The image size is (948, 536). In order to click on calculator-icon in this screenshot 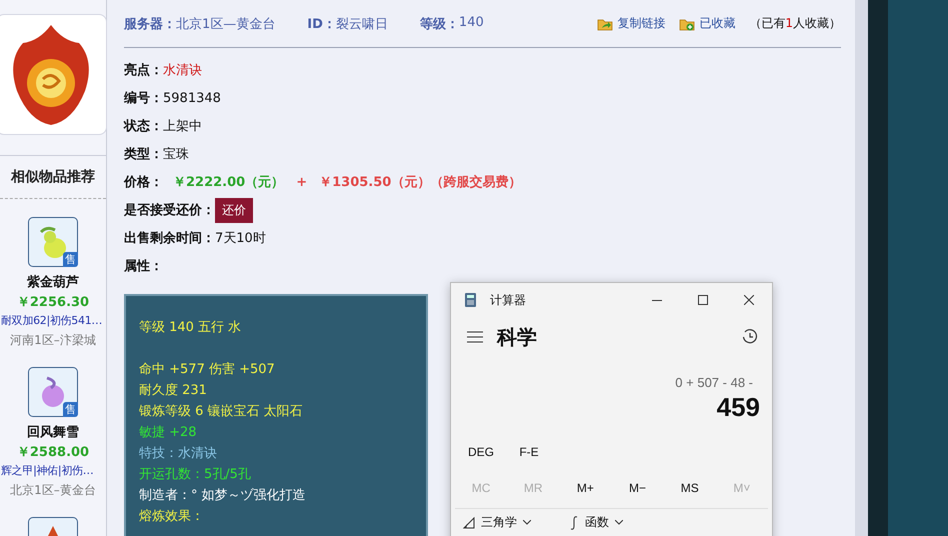, I will do `click(470, 300)`.